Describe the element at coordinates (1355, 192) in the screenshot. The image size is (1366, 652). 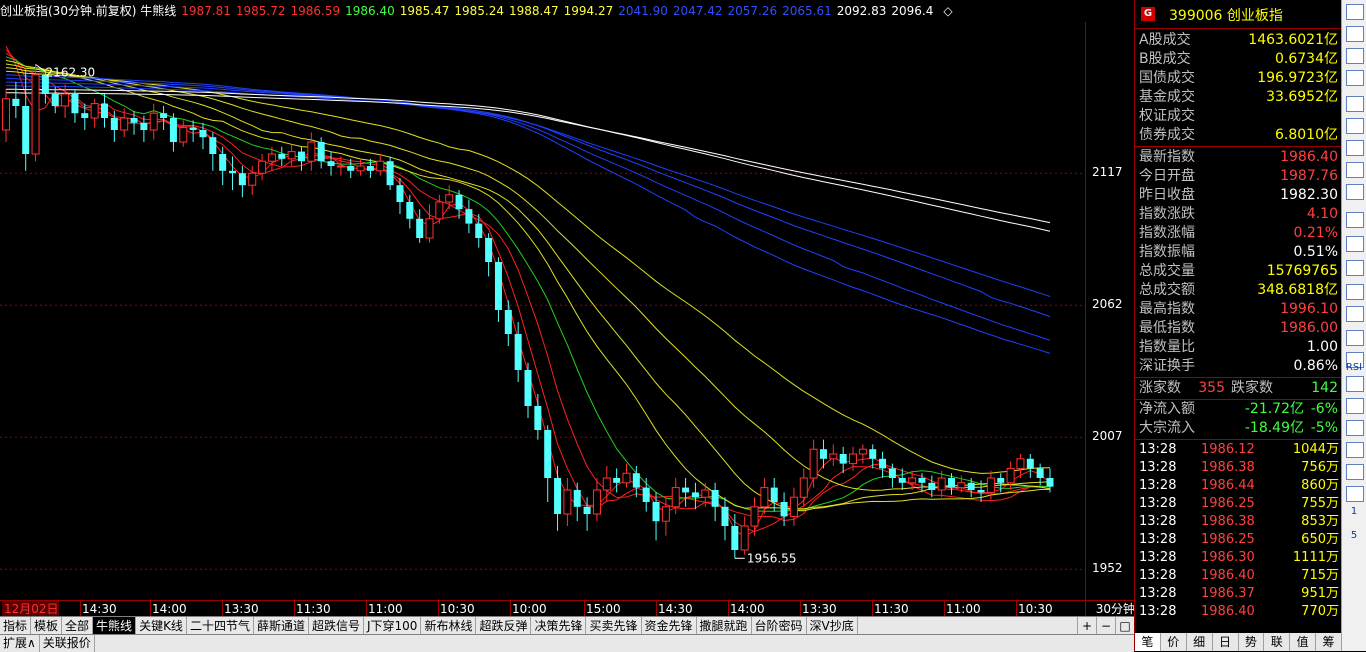
I see `candle-icon` at that location.